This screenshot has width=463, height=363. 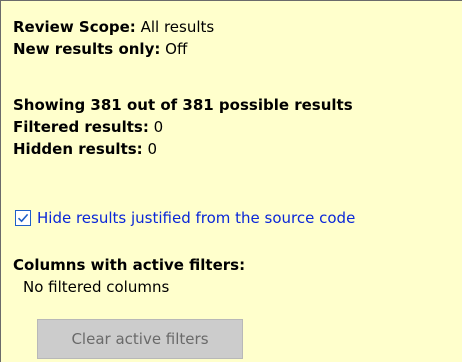 I want to click on columns-filters-status: No filtered columns, so click(x=96, y=287).